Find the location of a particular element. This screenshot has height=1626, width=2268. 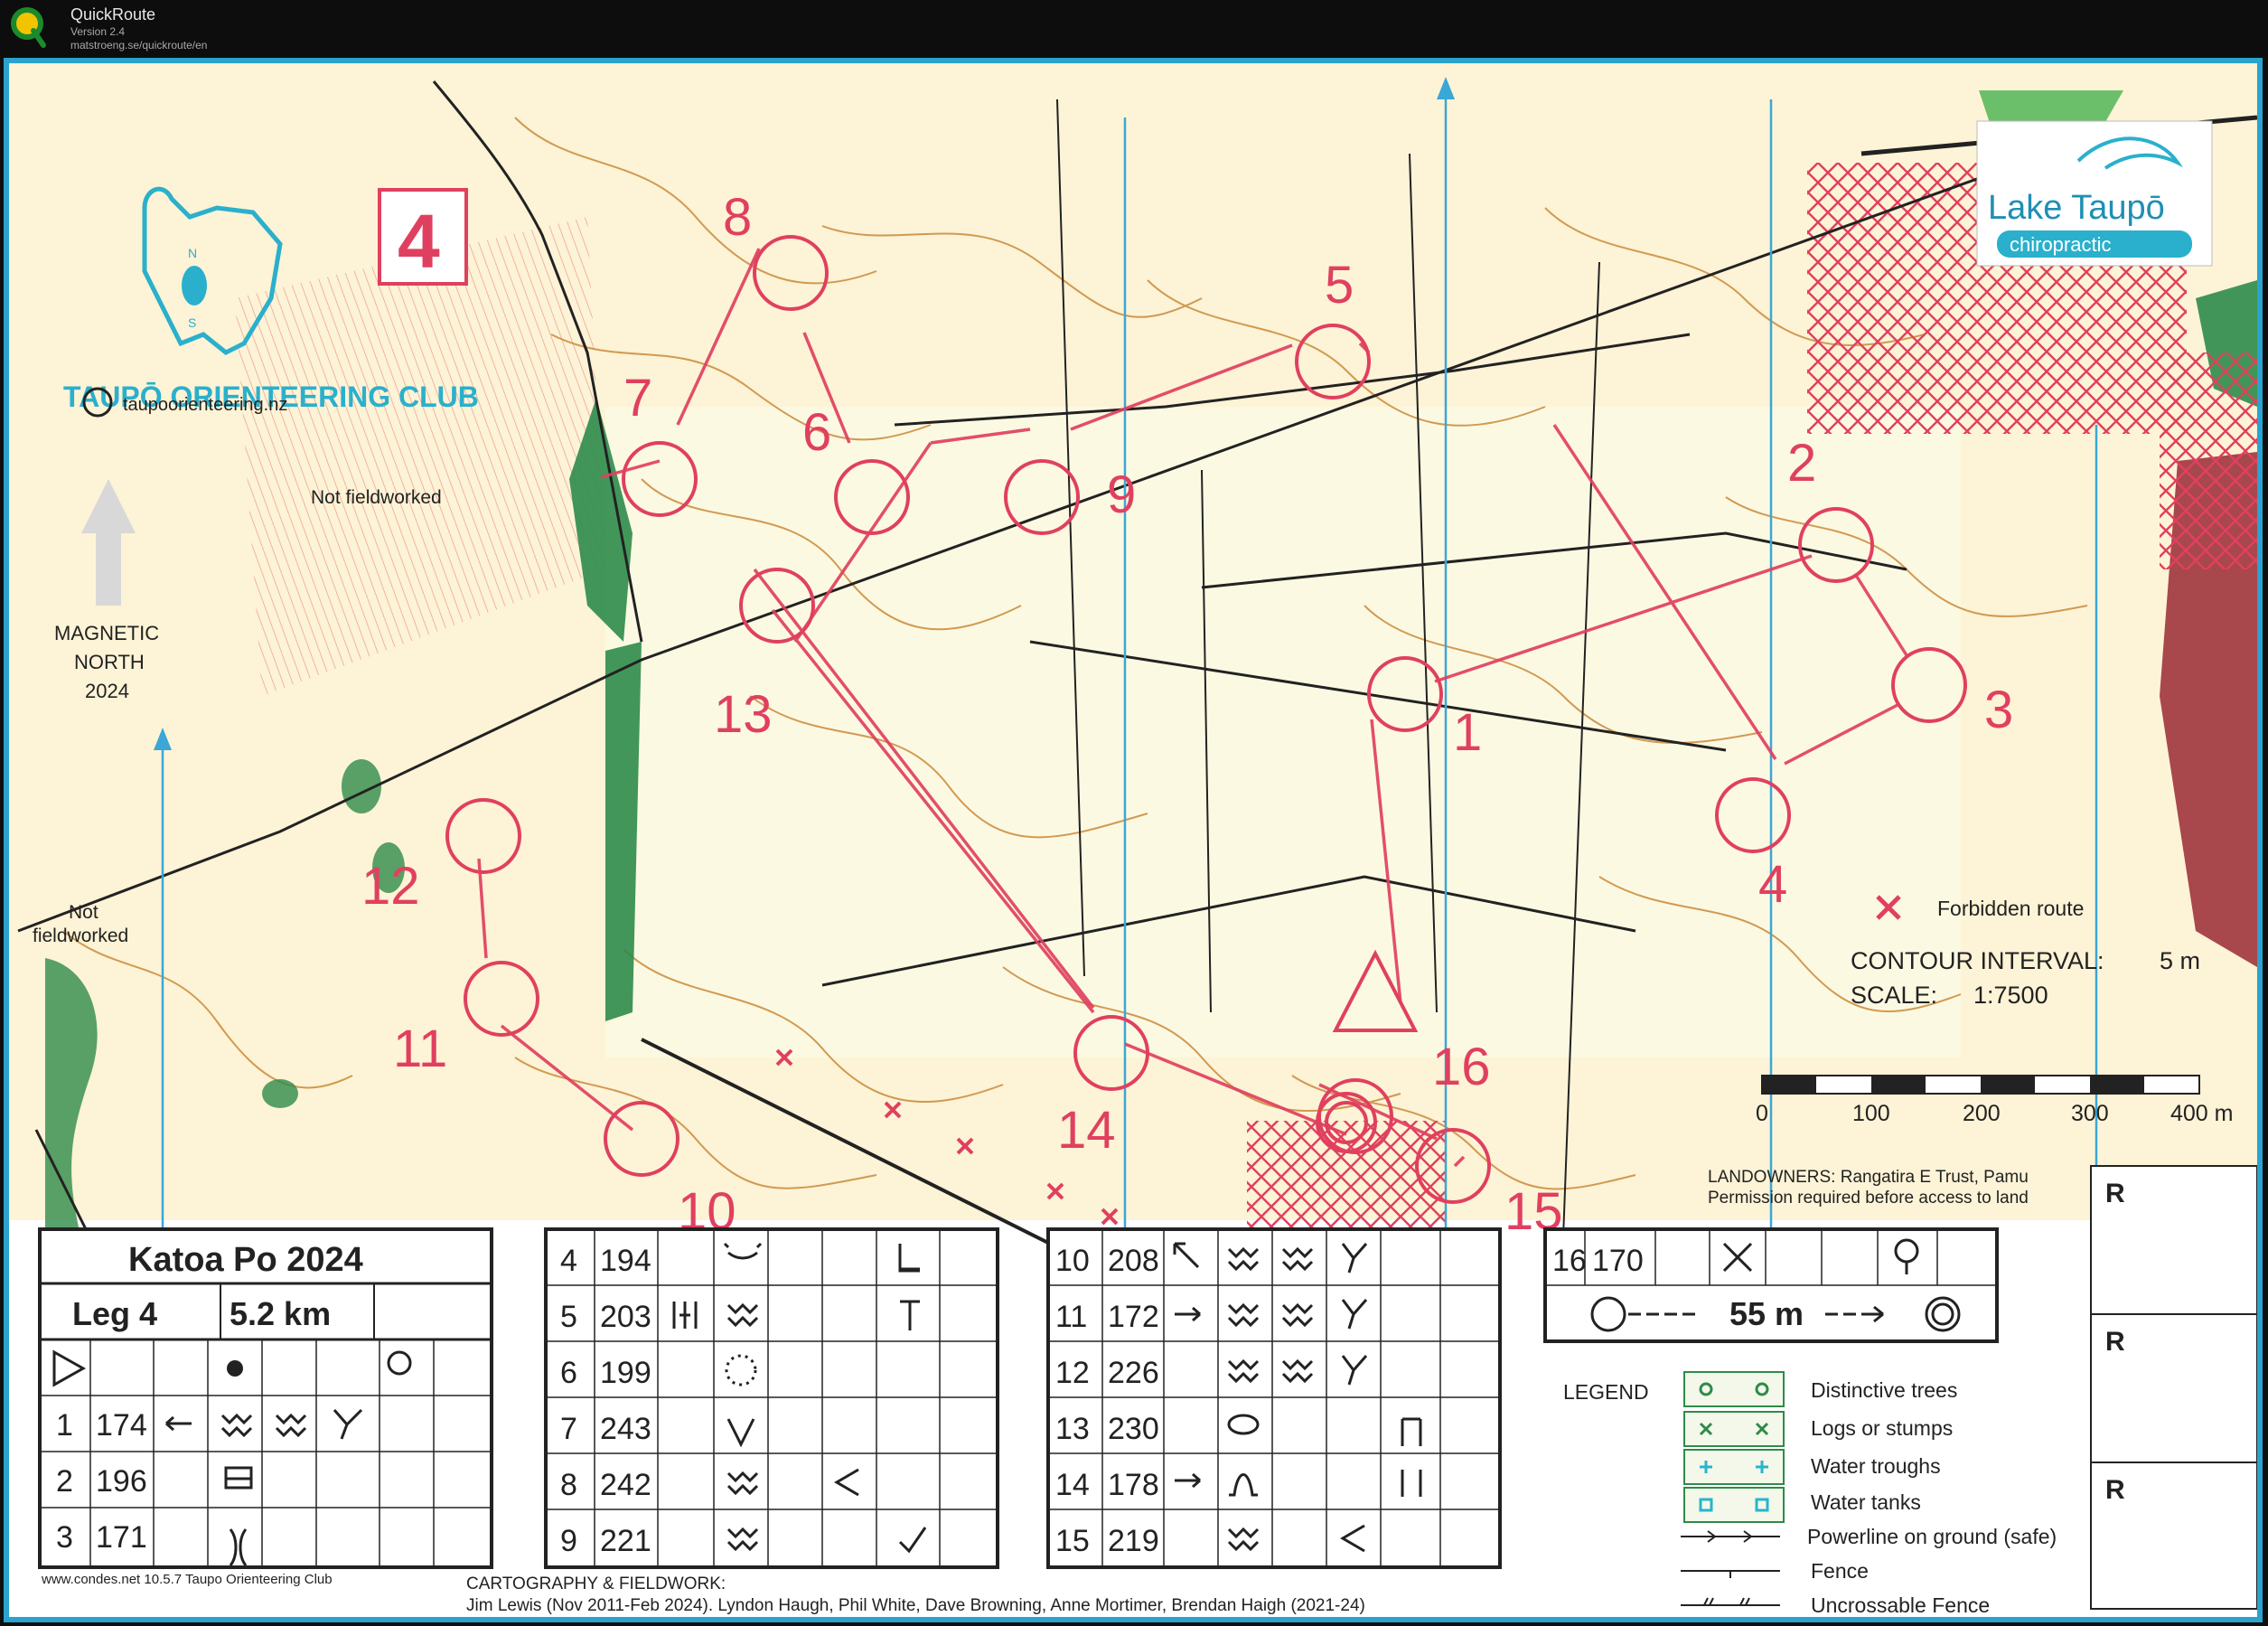

row-3-code: 171 is located at coordinates (121, 1537).